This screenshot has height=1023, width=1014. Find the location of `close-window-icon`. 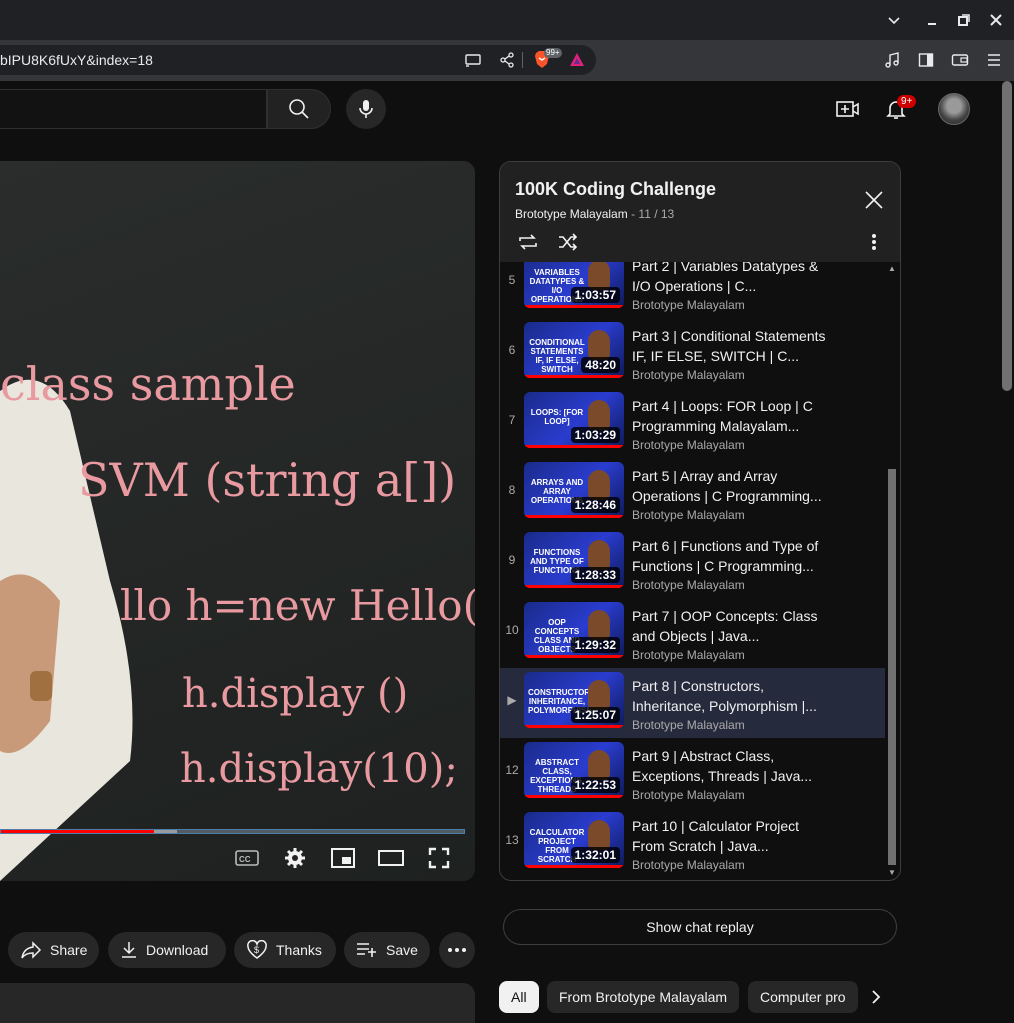

close-window-icon is located at coordinates (996, 20).